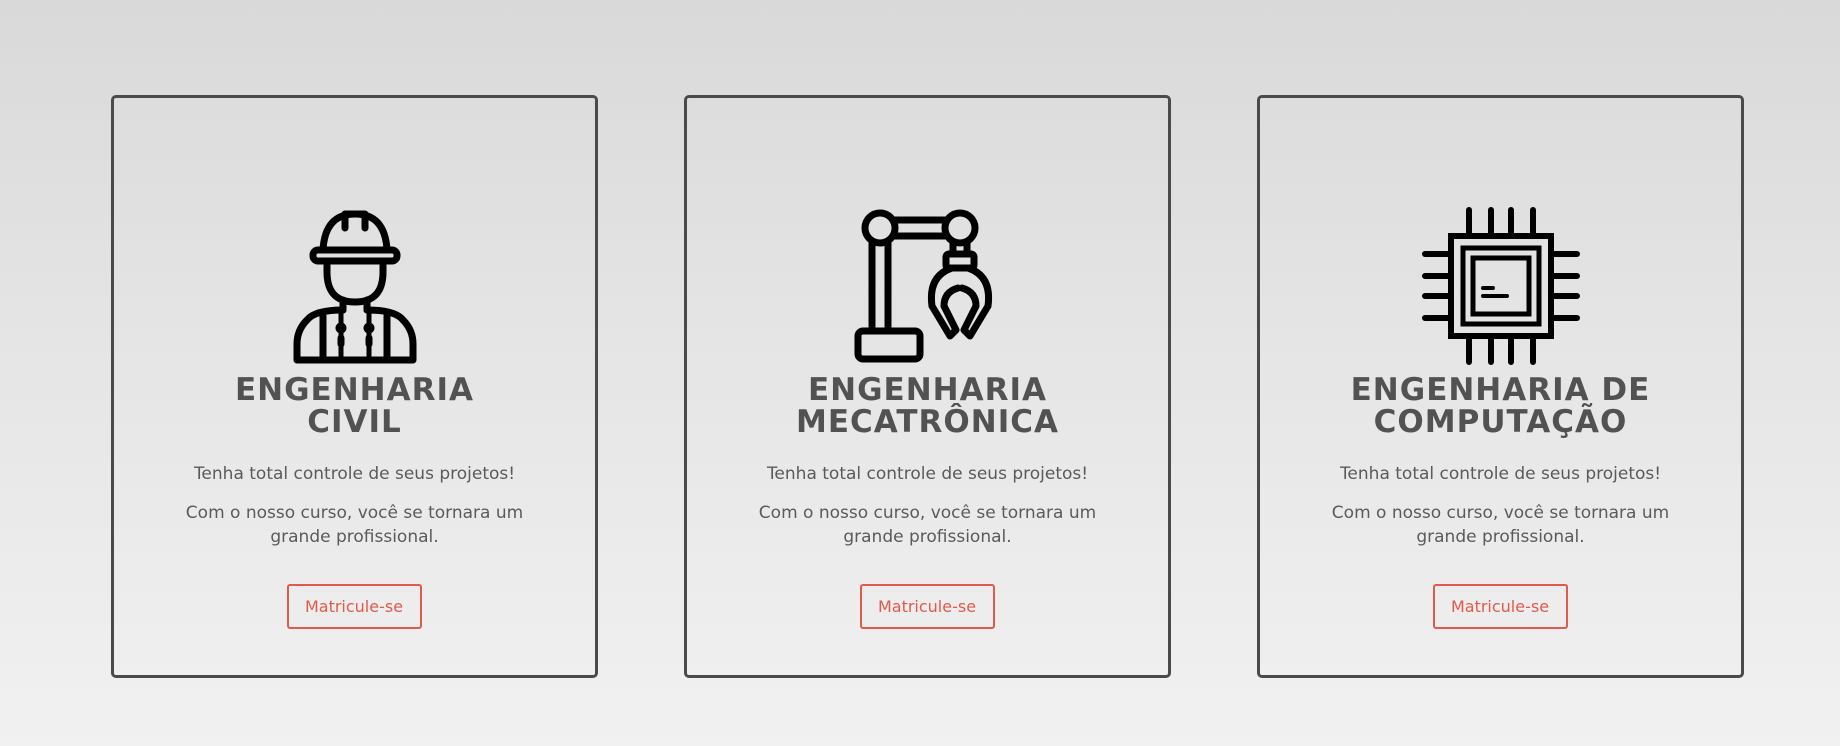  What do you see at coordinates (354, 422) in the screenshot?
I see `card-title-line-2: CIVIL` at bounding box center [354, 422].